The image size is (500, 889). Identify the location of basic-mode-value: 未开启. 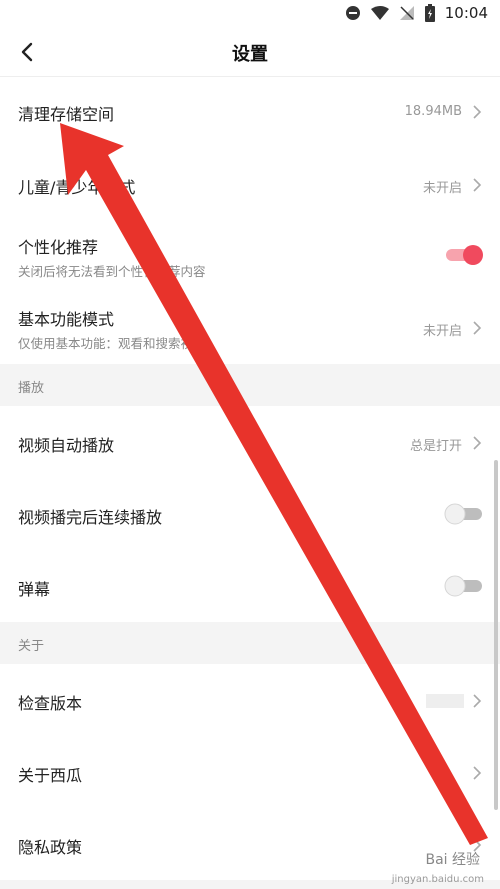
(442, 331).